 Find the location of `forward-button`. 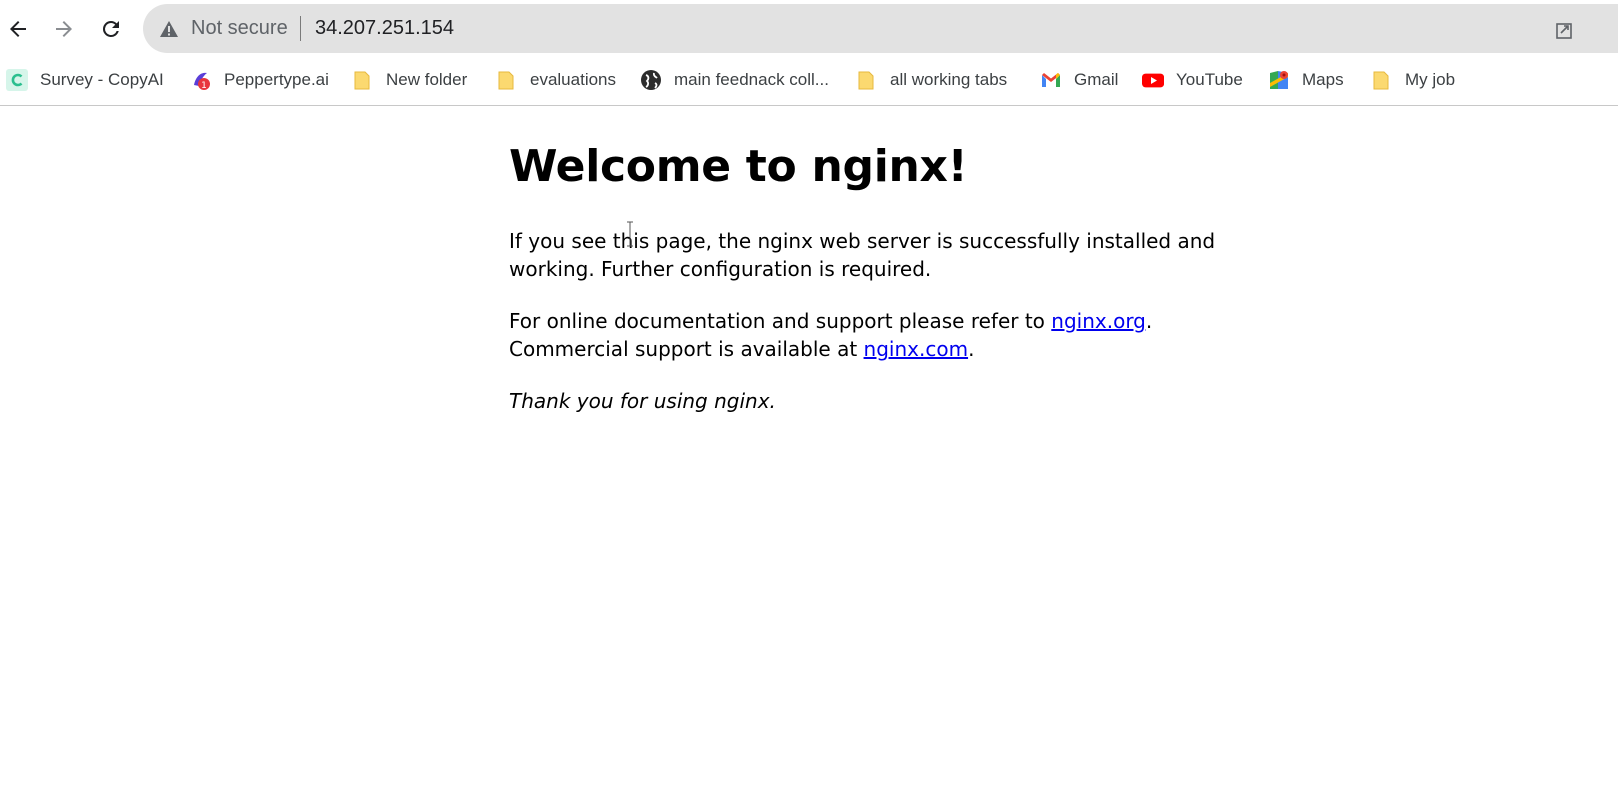

forward-button is located at coordinates (64, 29).